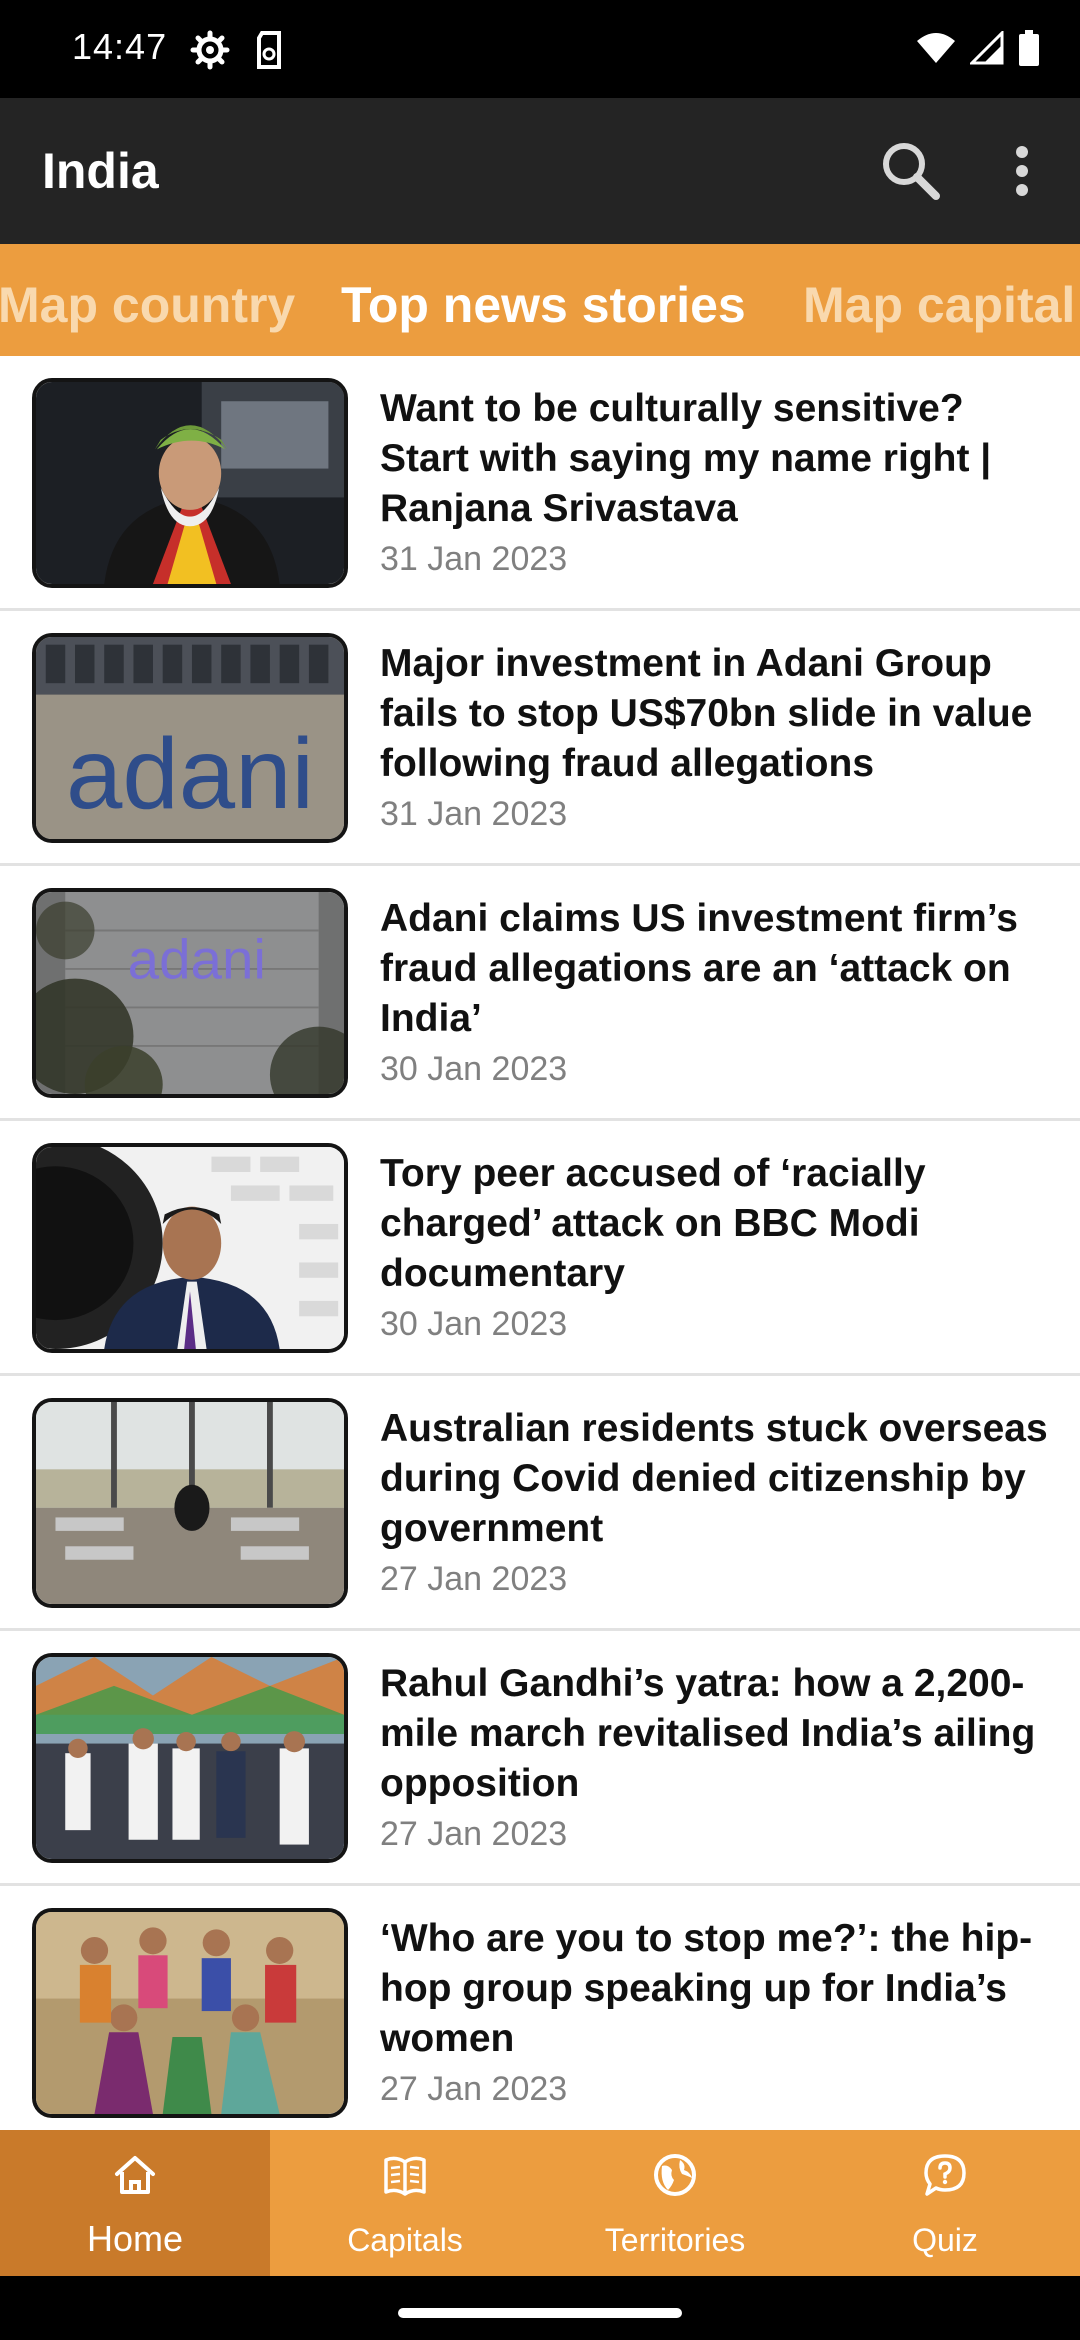 The image size is (1080, 2340). I want to click on adani-logo-text: adani, so click(190, 774).